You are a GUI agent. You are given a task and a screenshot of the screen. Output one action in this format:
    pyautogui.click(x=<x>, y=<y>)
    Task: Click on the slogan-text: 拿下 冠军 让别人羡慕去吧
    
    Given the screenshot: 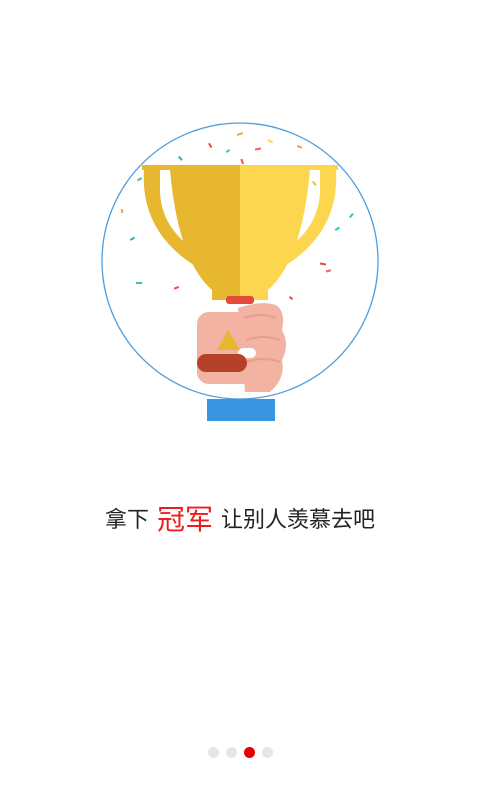 What is the action you would take?
    pyautogui.click(x=240, y=518)
    